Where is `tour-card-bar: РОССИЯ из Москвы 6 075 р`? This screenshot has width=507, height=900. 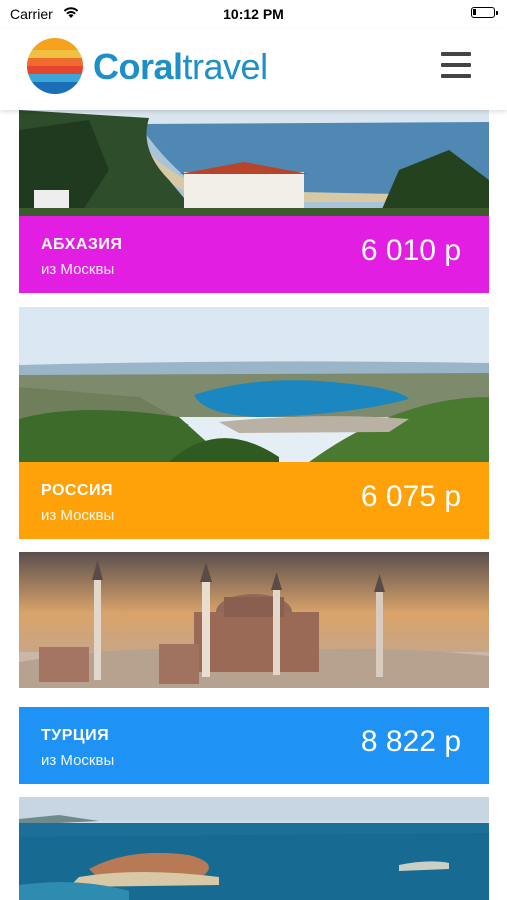 tour-card-bar: РОССИЯ из Москвы 6 075 р is located at coordinates (254, 500).